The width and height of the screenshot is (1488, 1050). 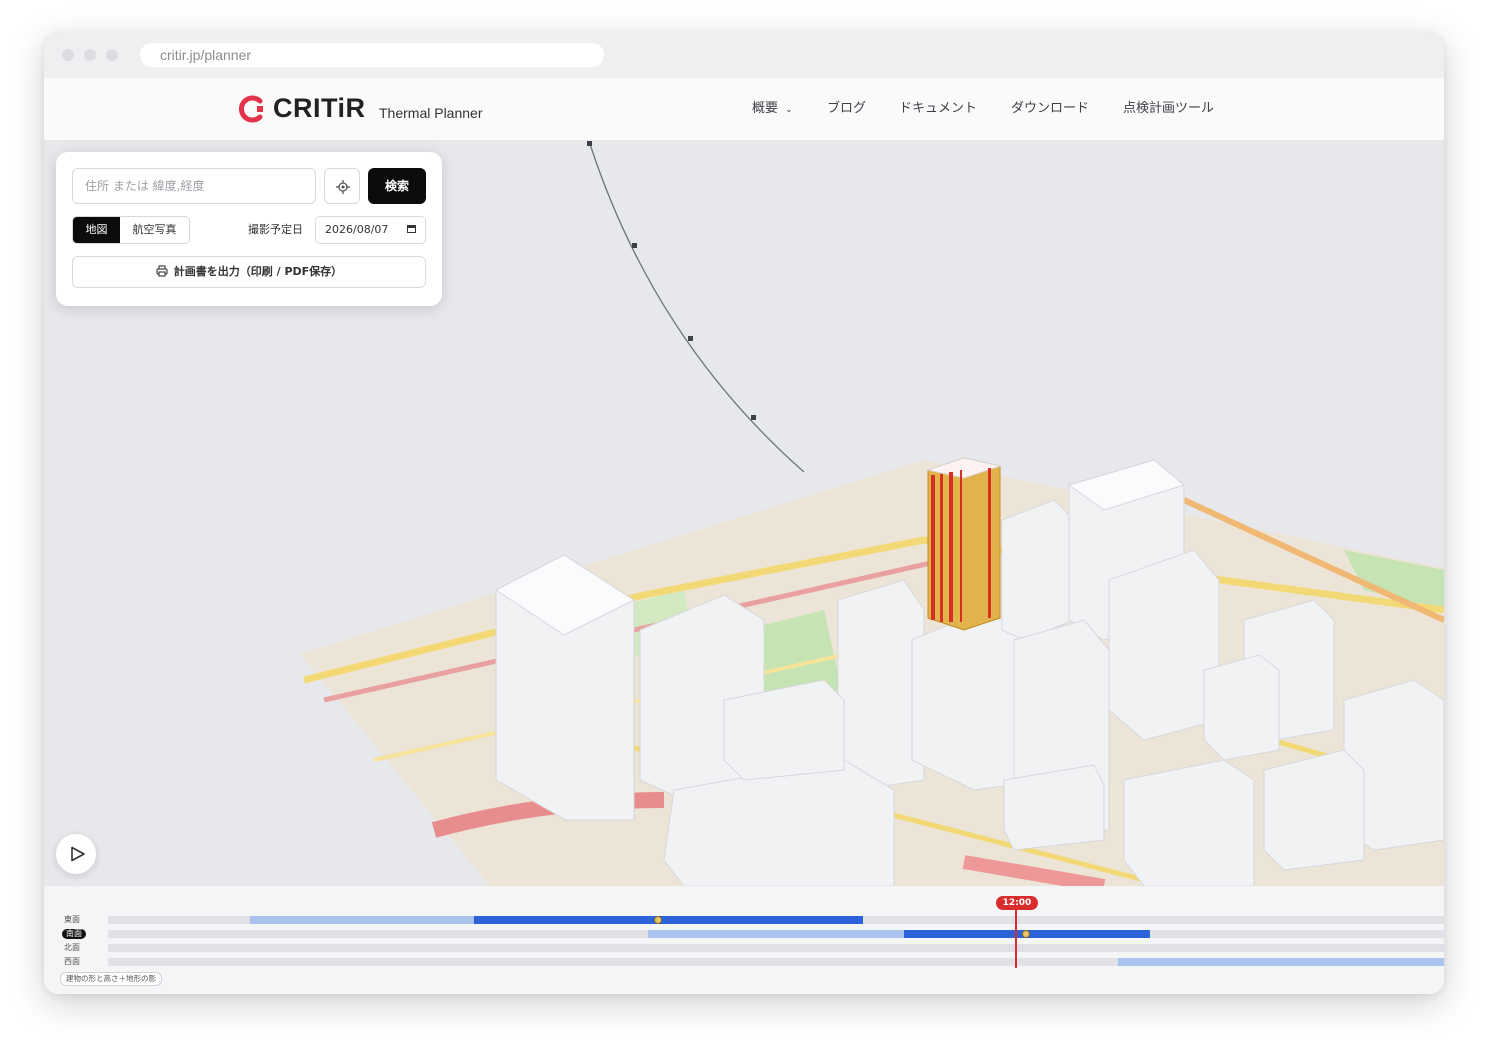 I want to click on address-search-input: 住所 または 緯度,経度, so click(x=194, y=186).